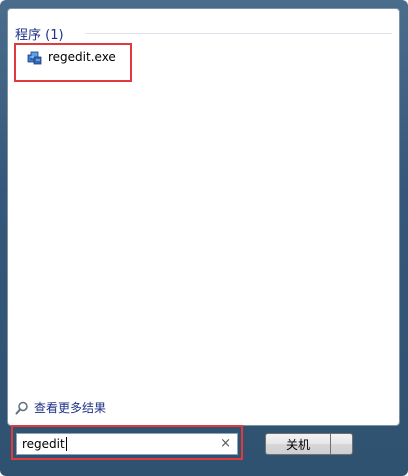  What do you see at coordinates (66, 444) in the screenshot?
I see `text-caret` at bounding box center [66, 444].